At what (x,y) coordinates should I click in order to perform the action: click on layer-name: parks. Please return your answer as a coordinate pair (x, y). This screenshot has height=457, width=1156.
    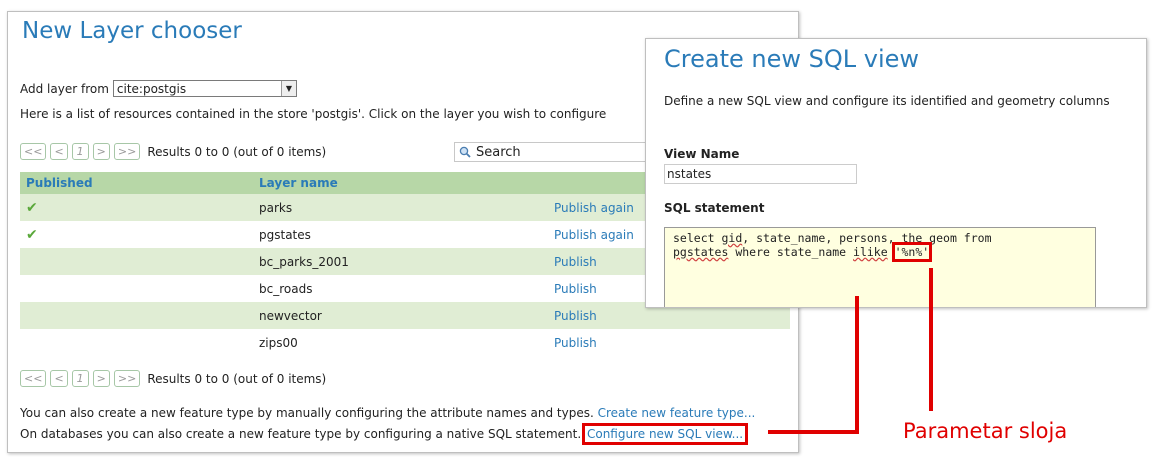
    Looking at the image, I should click on (406, 207).